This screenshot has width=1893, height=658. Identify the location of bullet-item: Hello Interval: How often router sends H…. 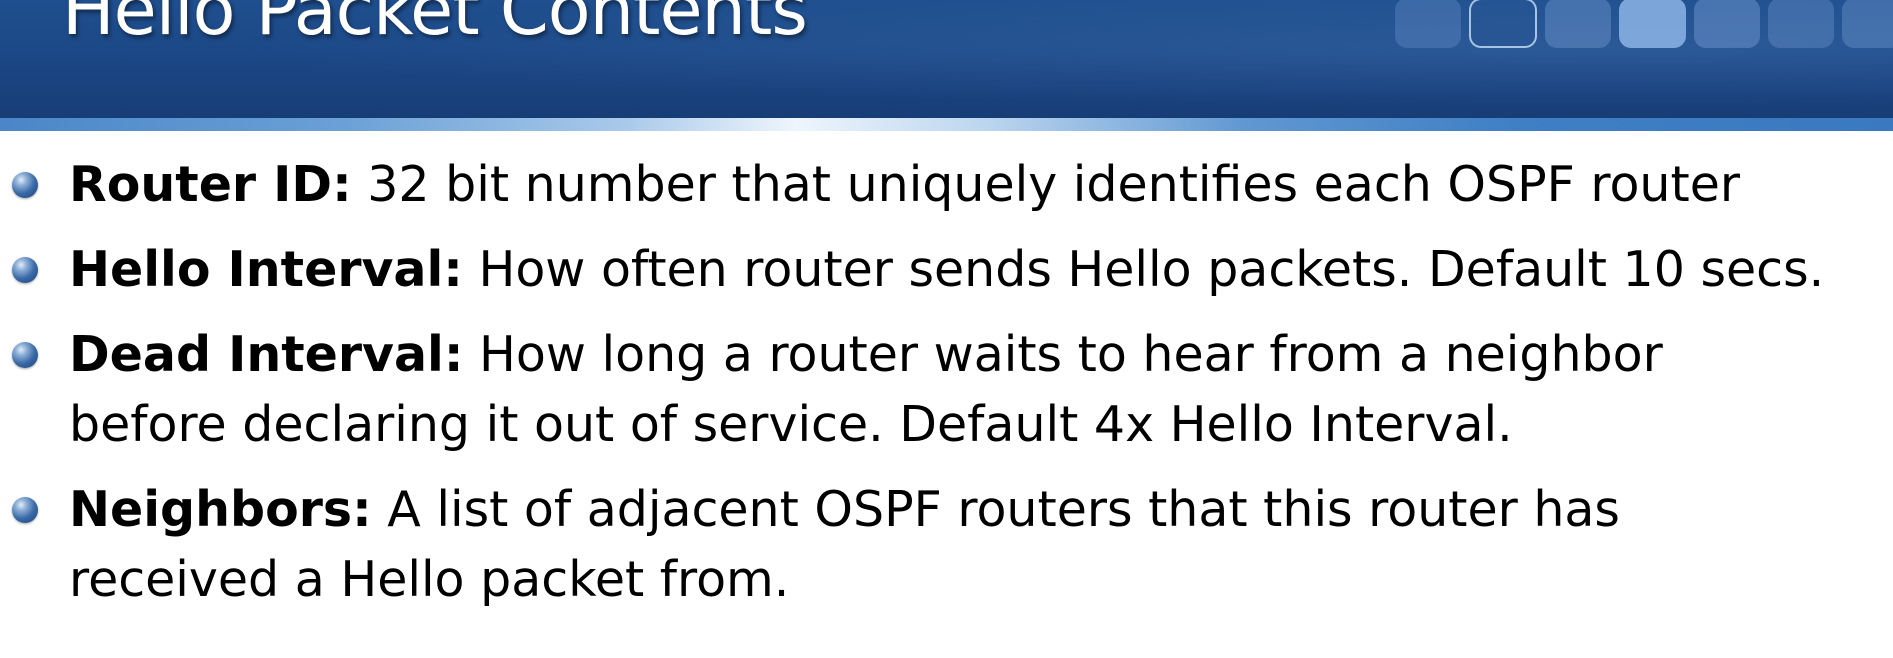
(946, 270).